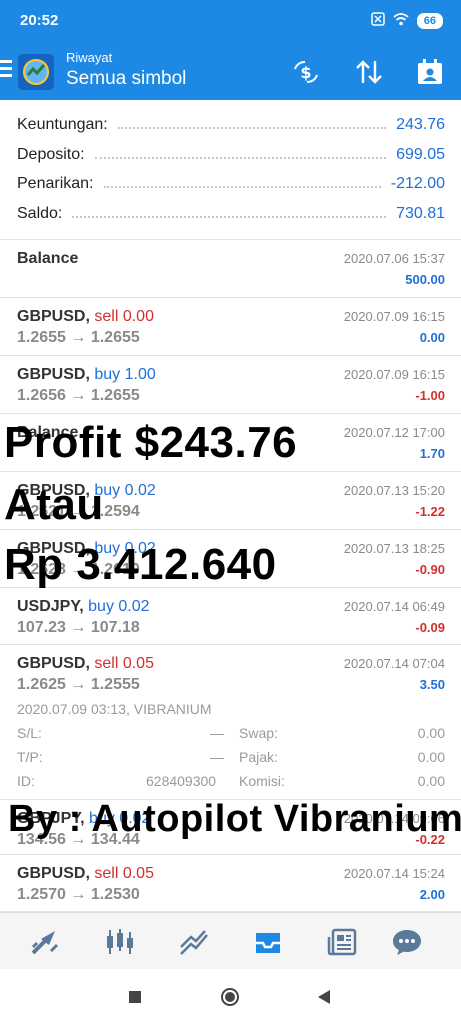  I want to click on sort-icon, so click(369, 72).